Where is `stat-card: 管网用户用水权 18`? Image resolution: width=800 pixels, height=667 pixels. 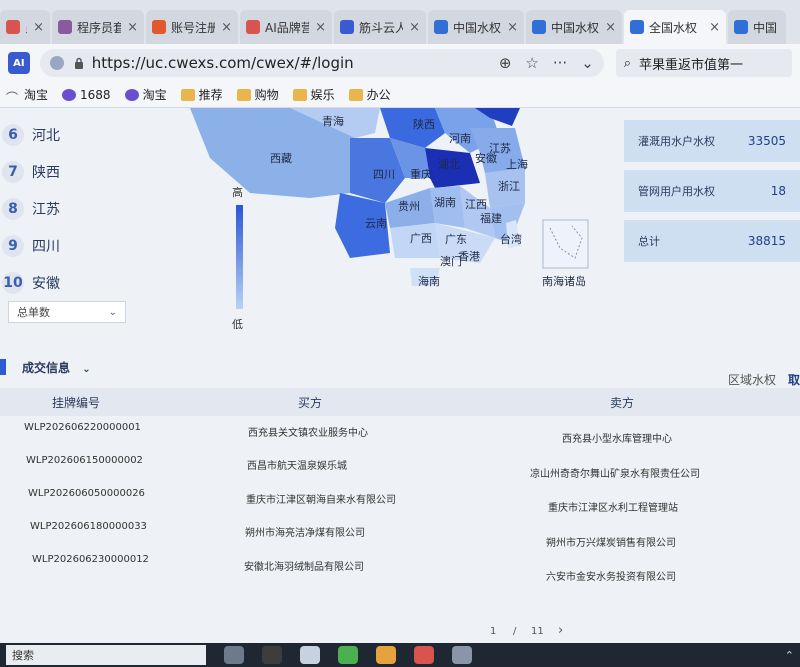 stat-card: 管网用户用水权 18 is located at coordinates (712, 191).